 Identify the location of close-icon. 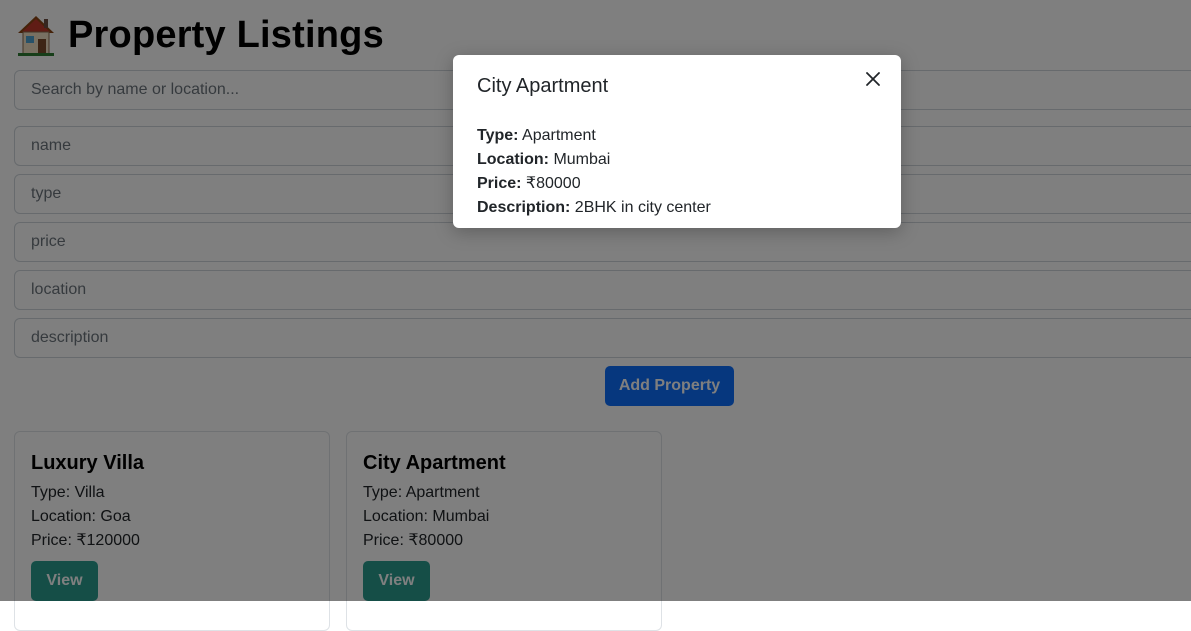
(873, 83).